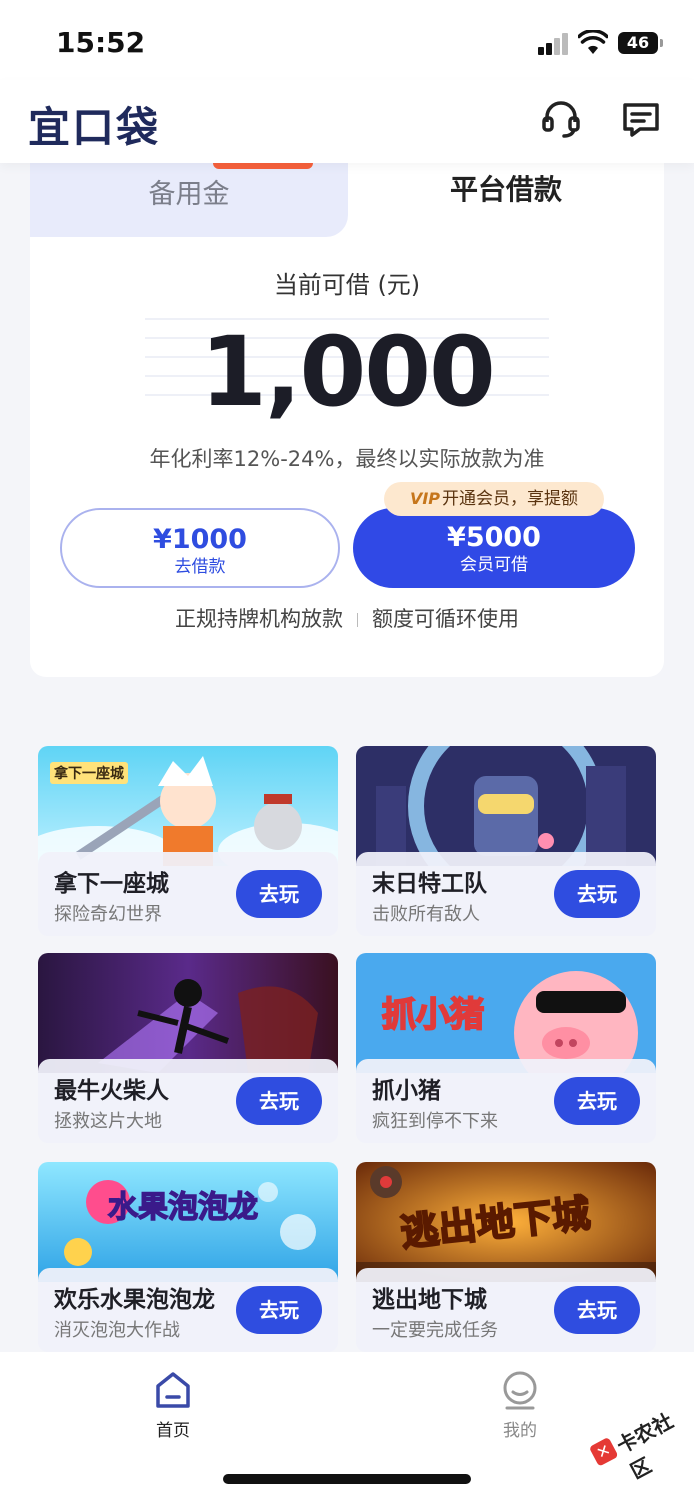 The width and height of the screenshot is (694, 1500). Describe the element at coordinates (101, 42) in the screenshot. I see `status-time: 15:52` at that location.